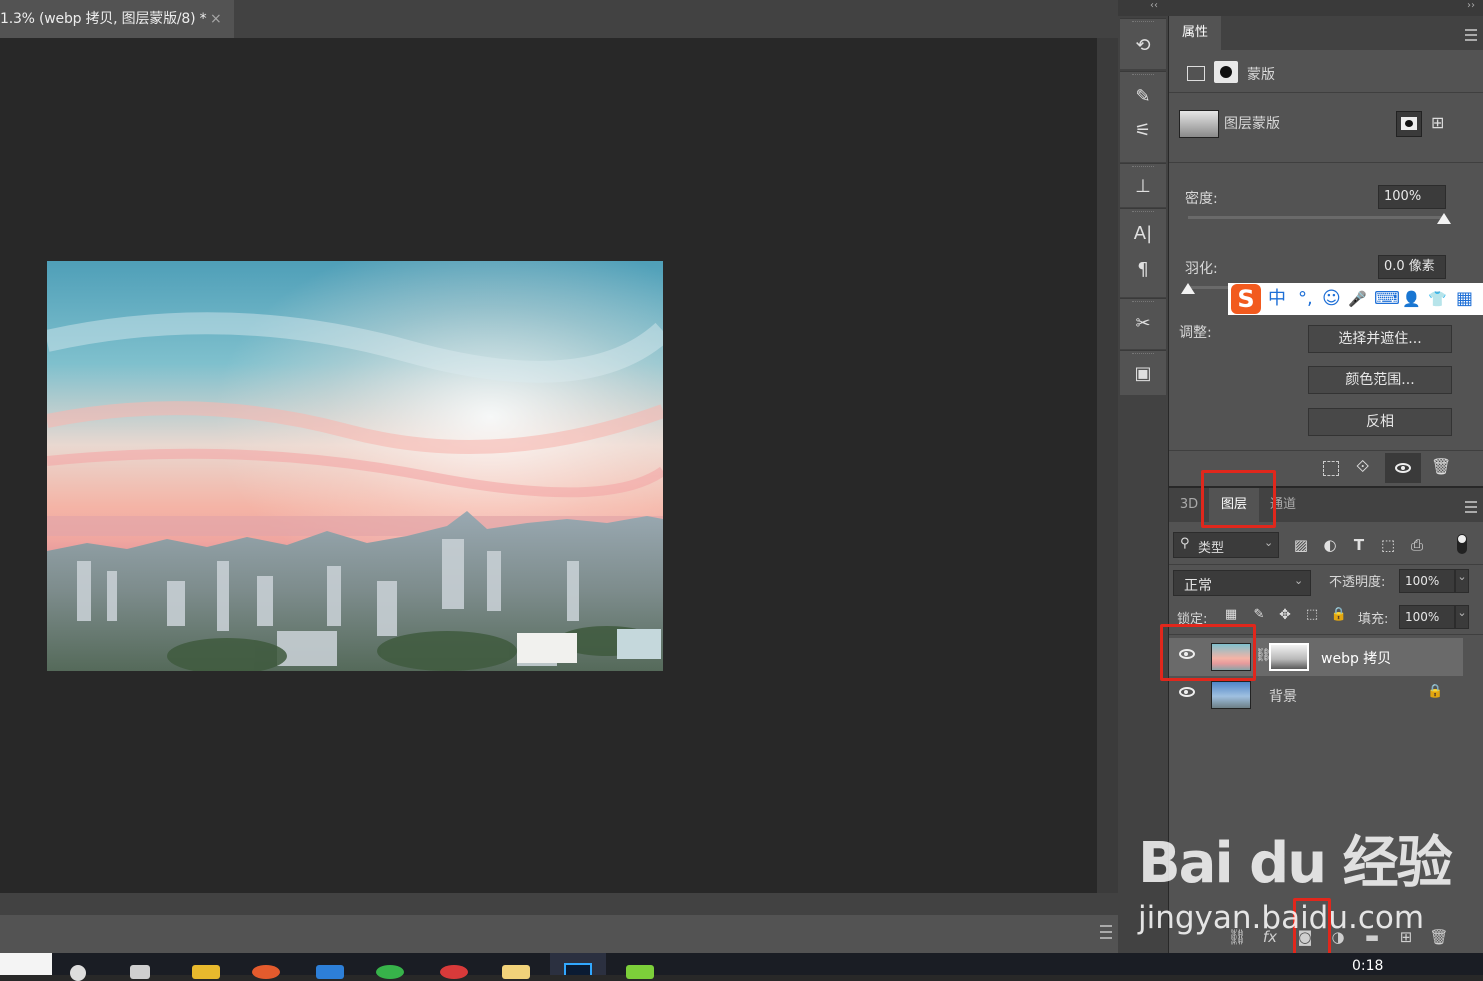 The image size is (1483, 981). Describe the element at coordinates (1188, 288) in the screenshot. I see `feather-slider-knob` at that location.